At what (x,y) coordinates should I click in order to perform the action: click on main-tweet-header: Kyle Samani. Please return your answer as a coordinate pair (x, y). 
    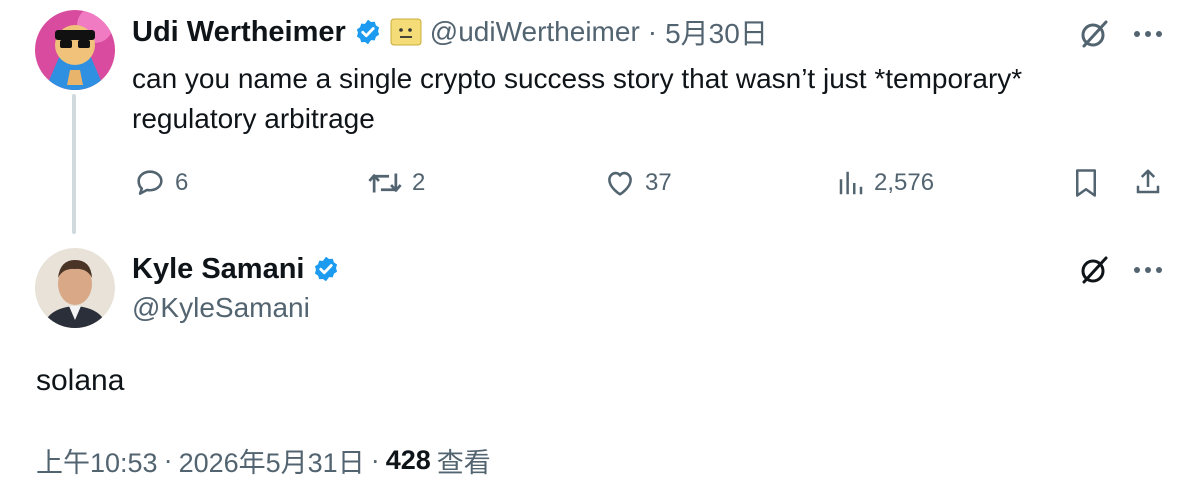
    Looking at the image, I should click on (236, 269).